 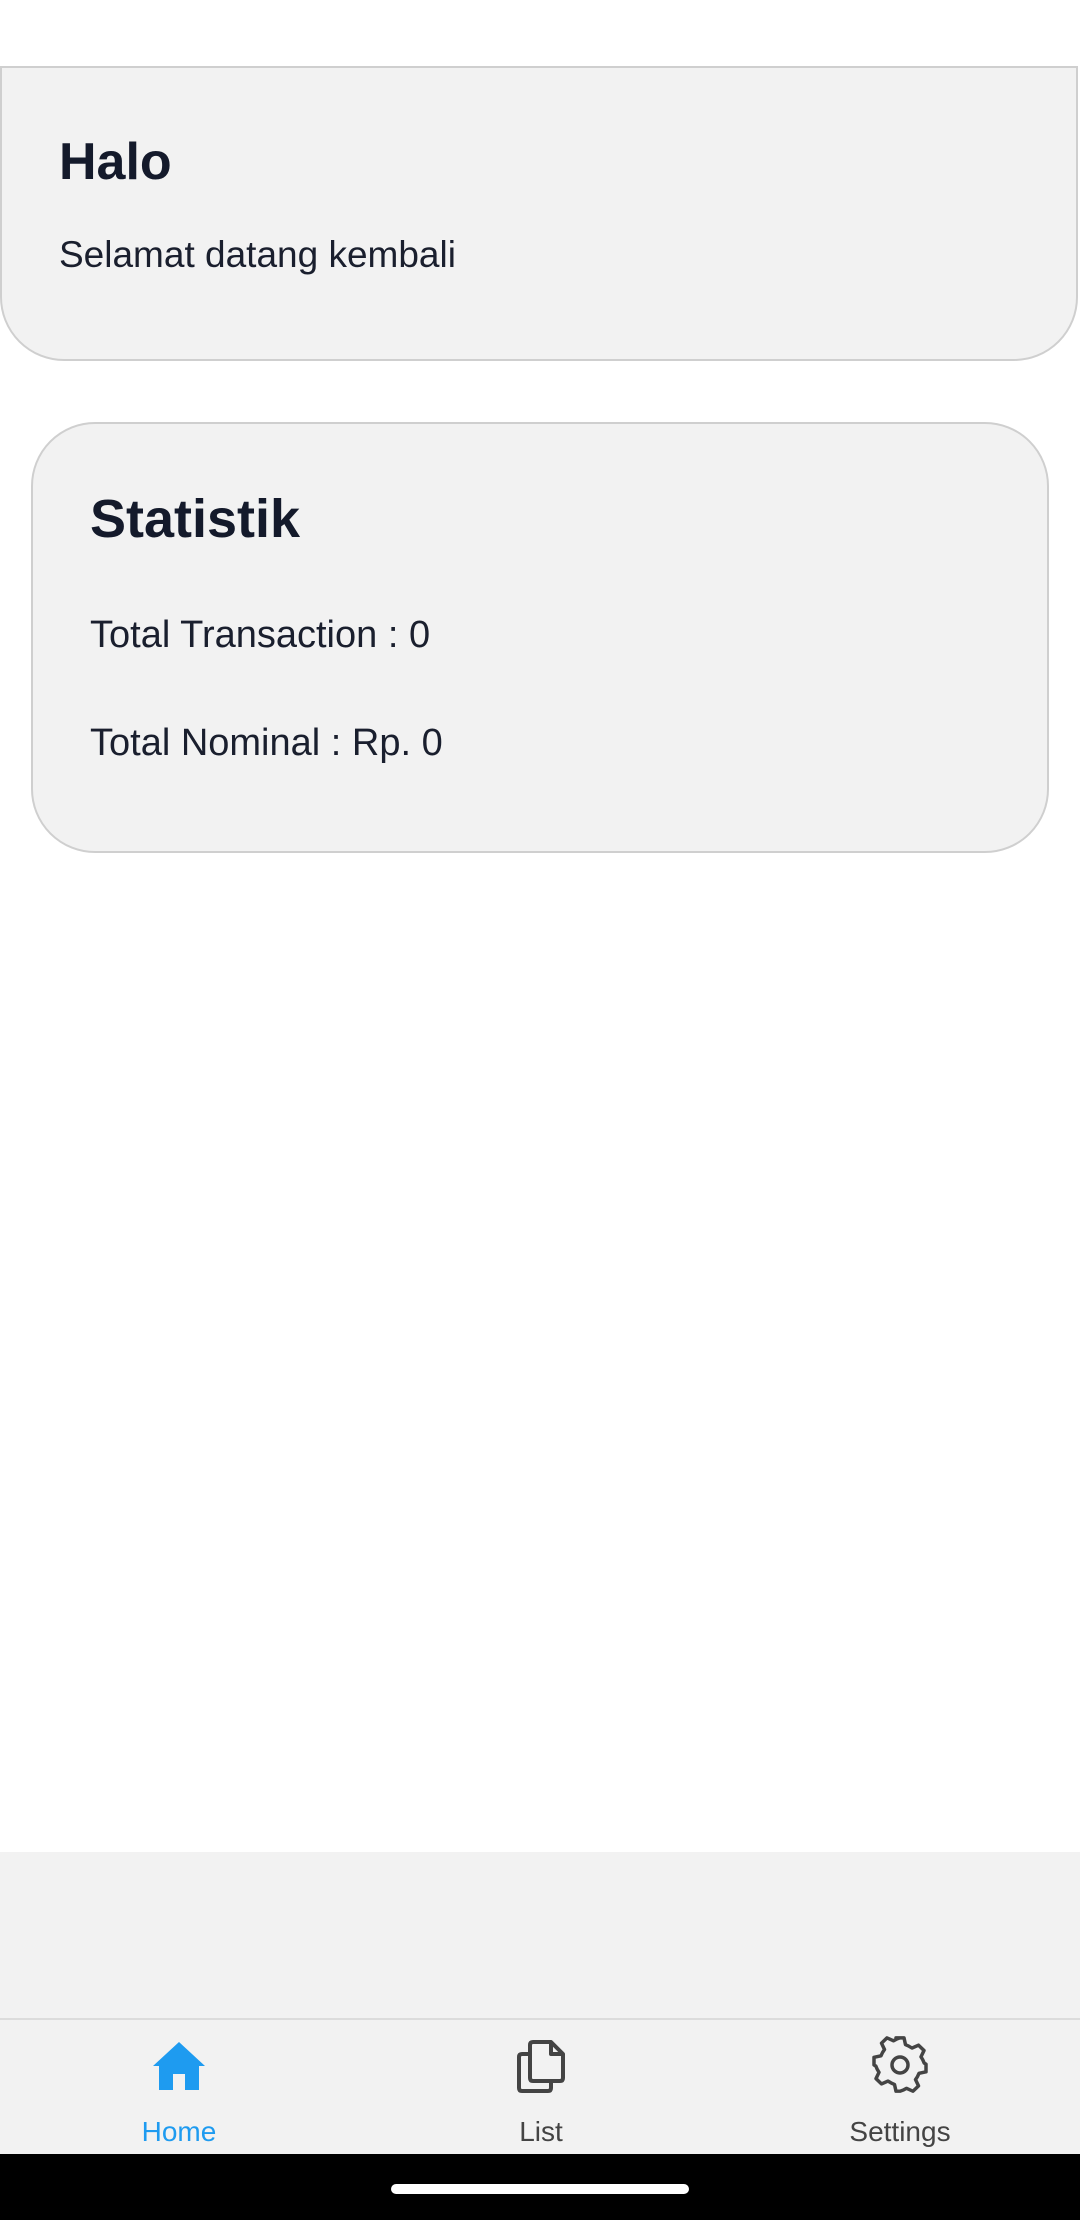 I want to click on greeting-subtitle: Selamat datang kembali, so click(x=257, y=254).